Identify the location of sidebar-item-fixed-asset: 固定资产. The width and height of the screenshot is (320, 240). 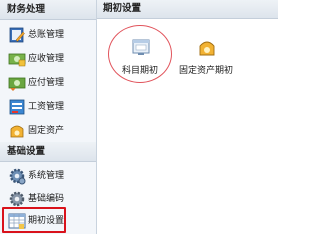
(48, 131).